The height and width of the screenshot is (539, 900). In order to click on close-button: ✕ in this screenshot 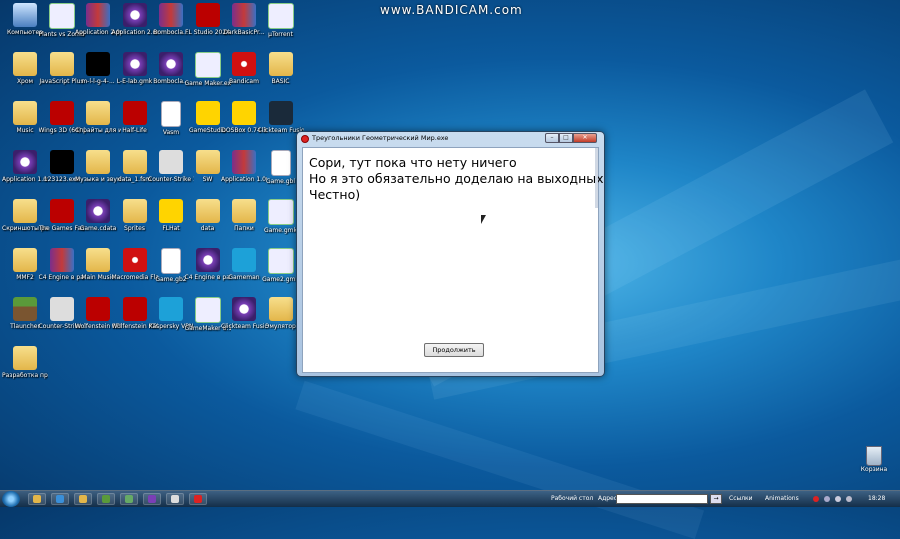, I will do `click(585, 138)`.